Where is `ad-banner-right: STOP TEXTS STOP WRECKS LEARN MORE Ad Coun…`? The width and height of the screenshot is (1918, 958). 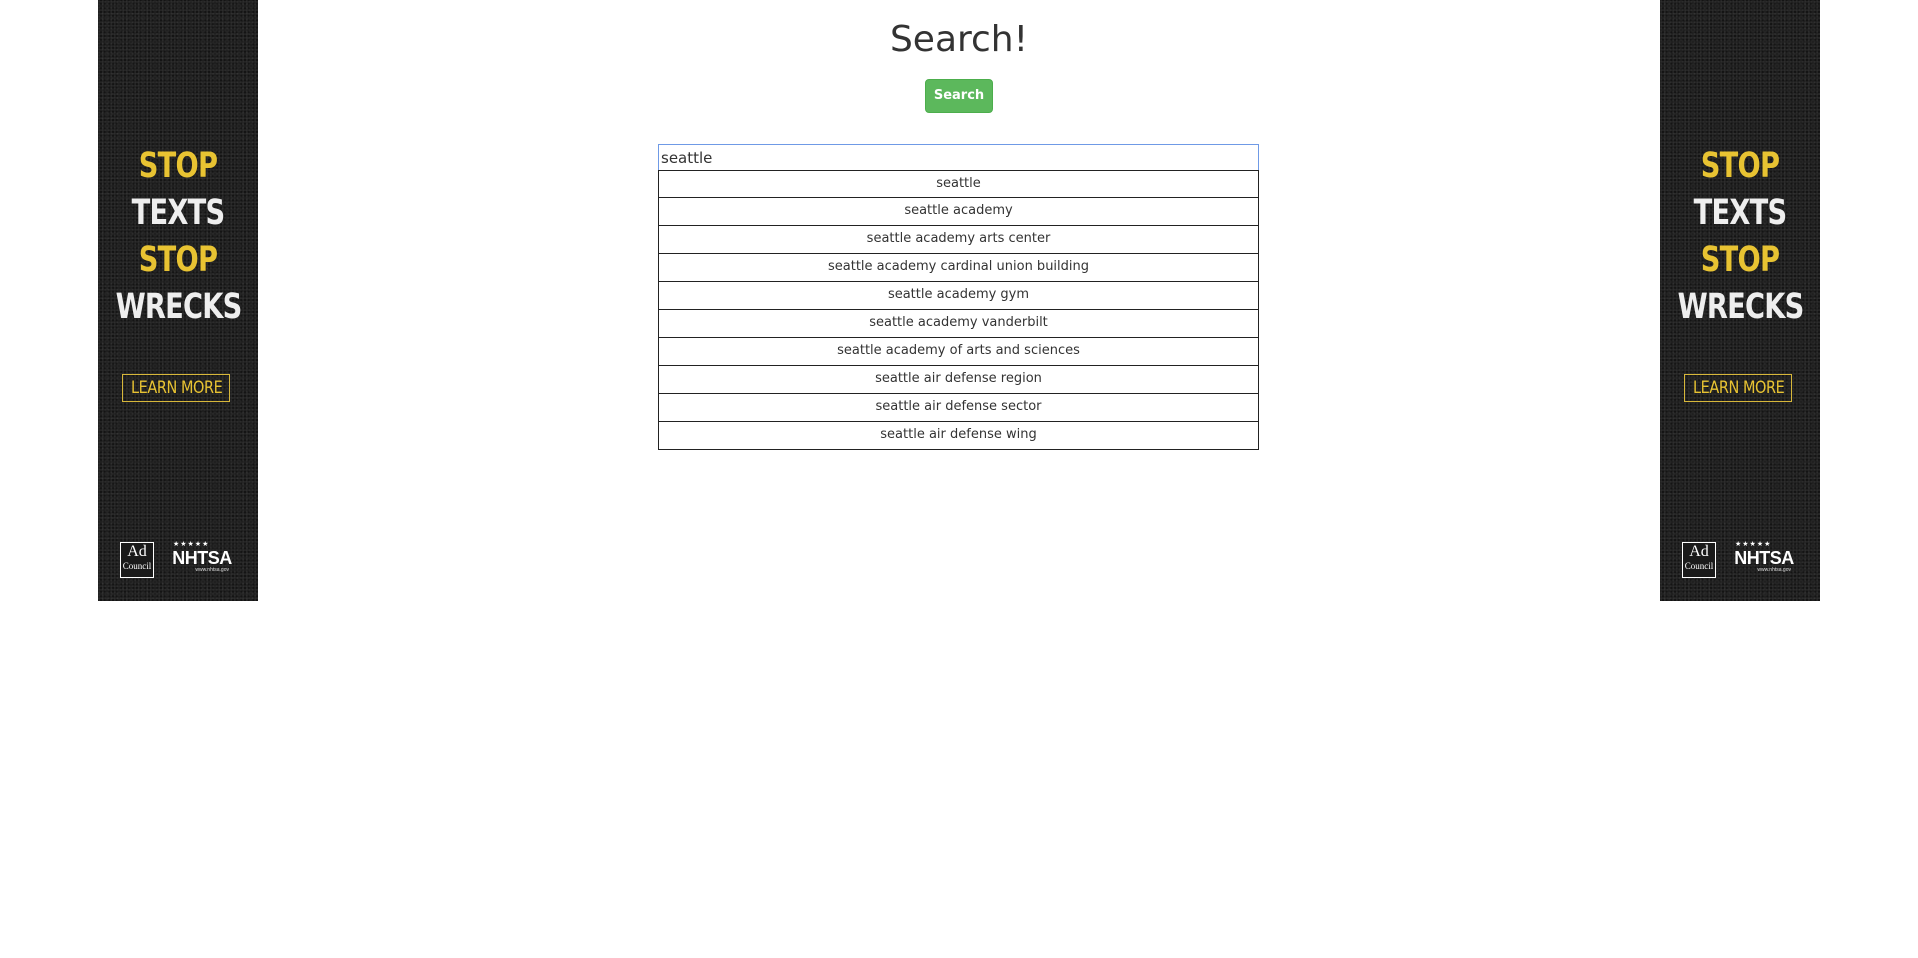
ad-banner-right: STOP TEXTS STOP WRECKS LEARN MORE Ad Coun… is located at coordinates (1740, 300).